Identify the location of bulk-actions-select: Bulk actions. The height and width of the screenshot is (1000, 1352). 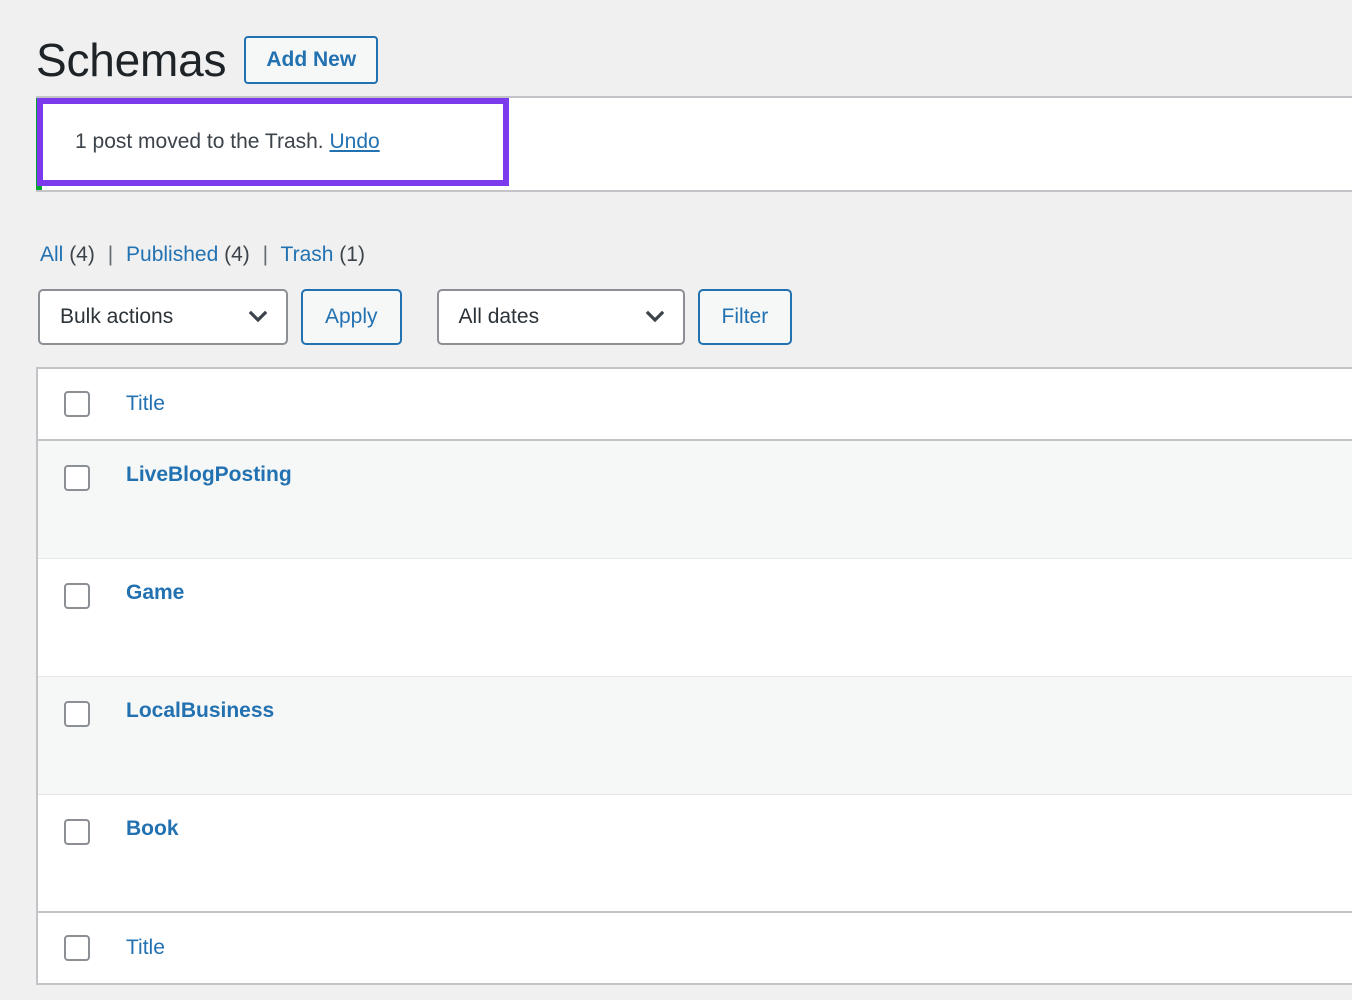
(163, 317).